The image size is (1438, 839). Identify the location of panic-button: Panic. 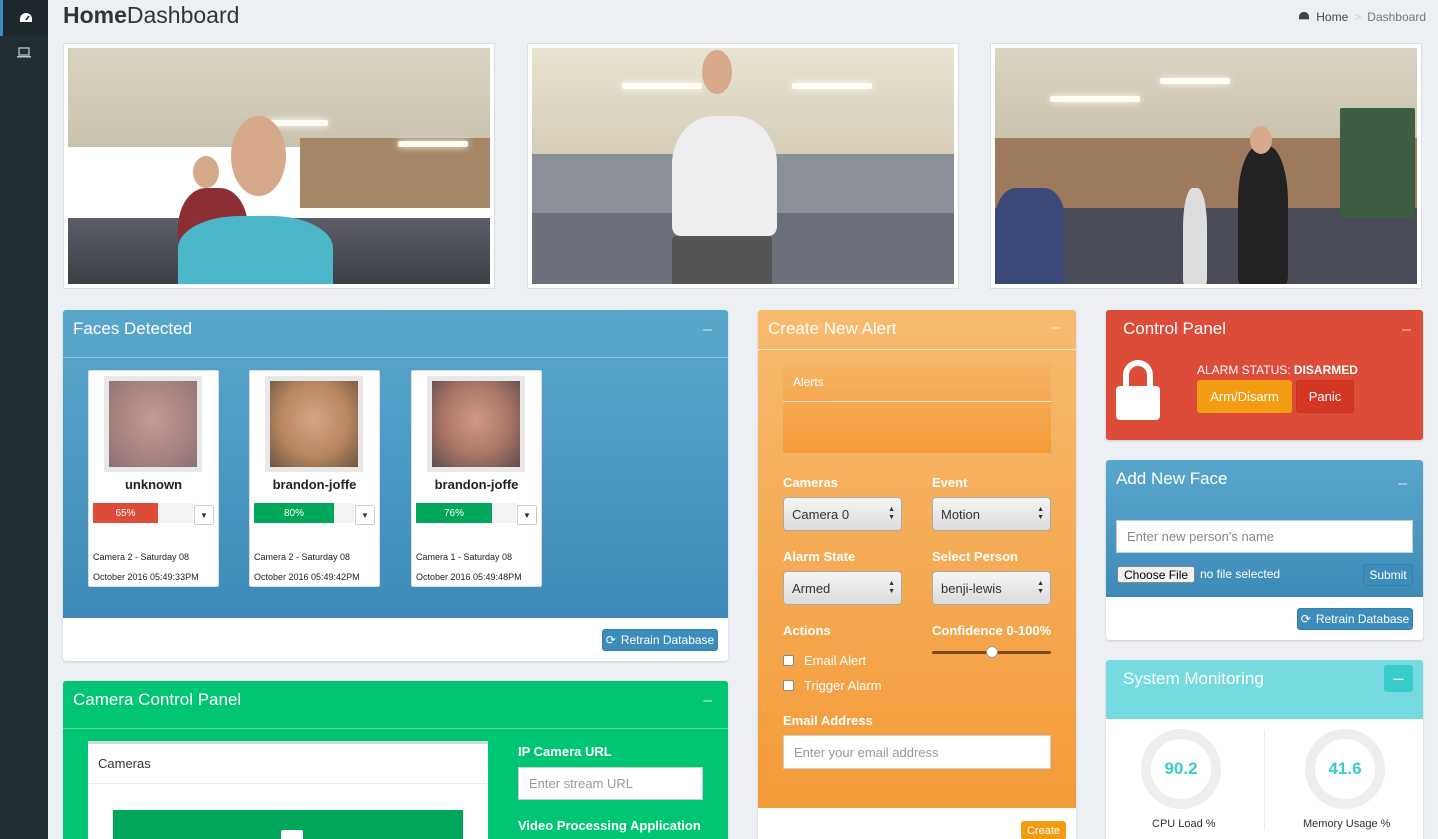
(1325, 396).